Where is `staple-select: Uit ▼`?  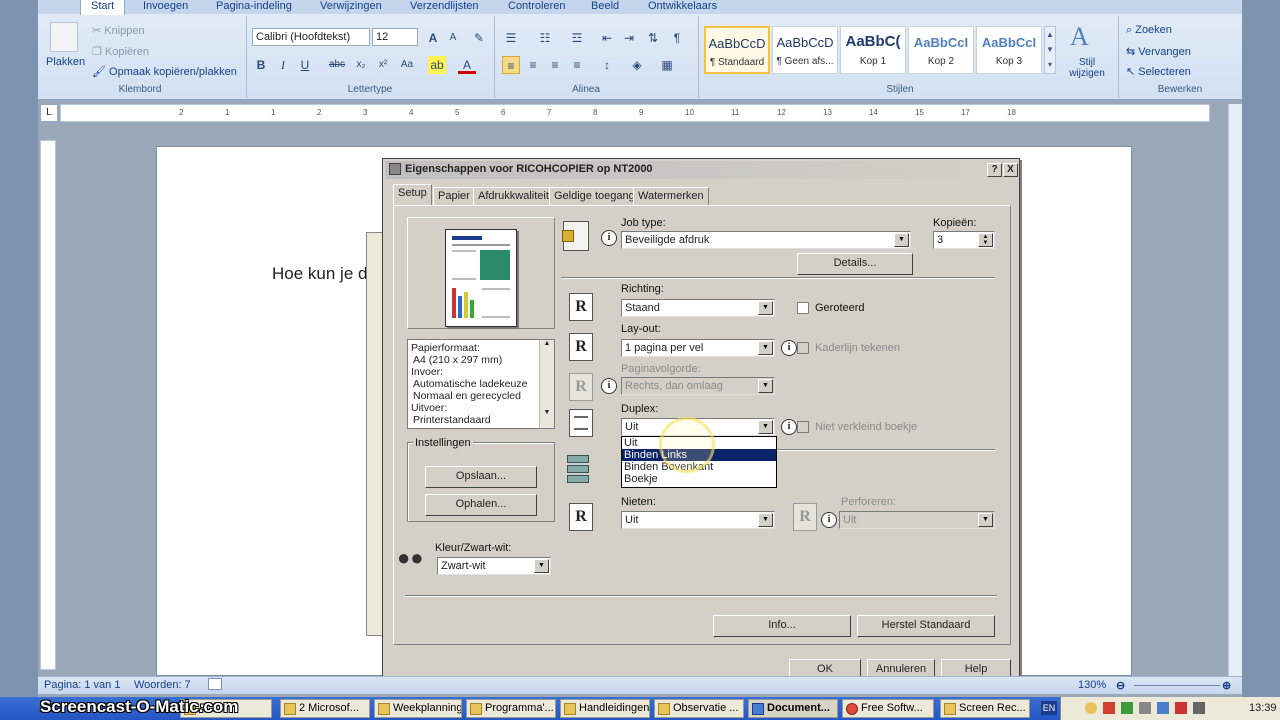 staple-select: Uit ▼ is located at coordinates (698, 520).